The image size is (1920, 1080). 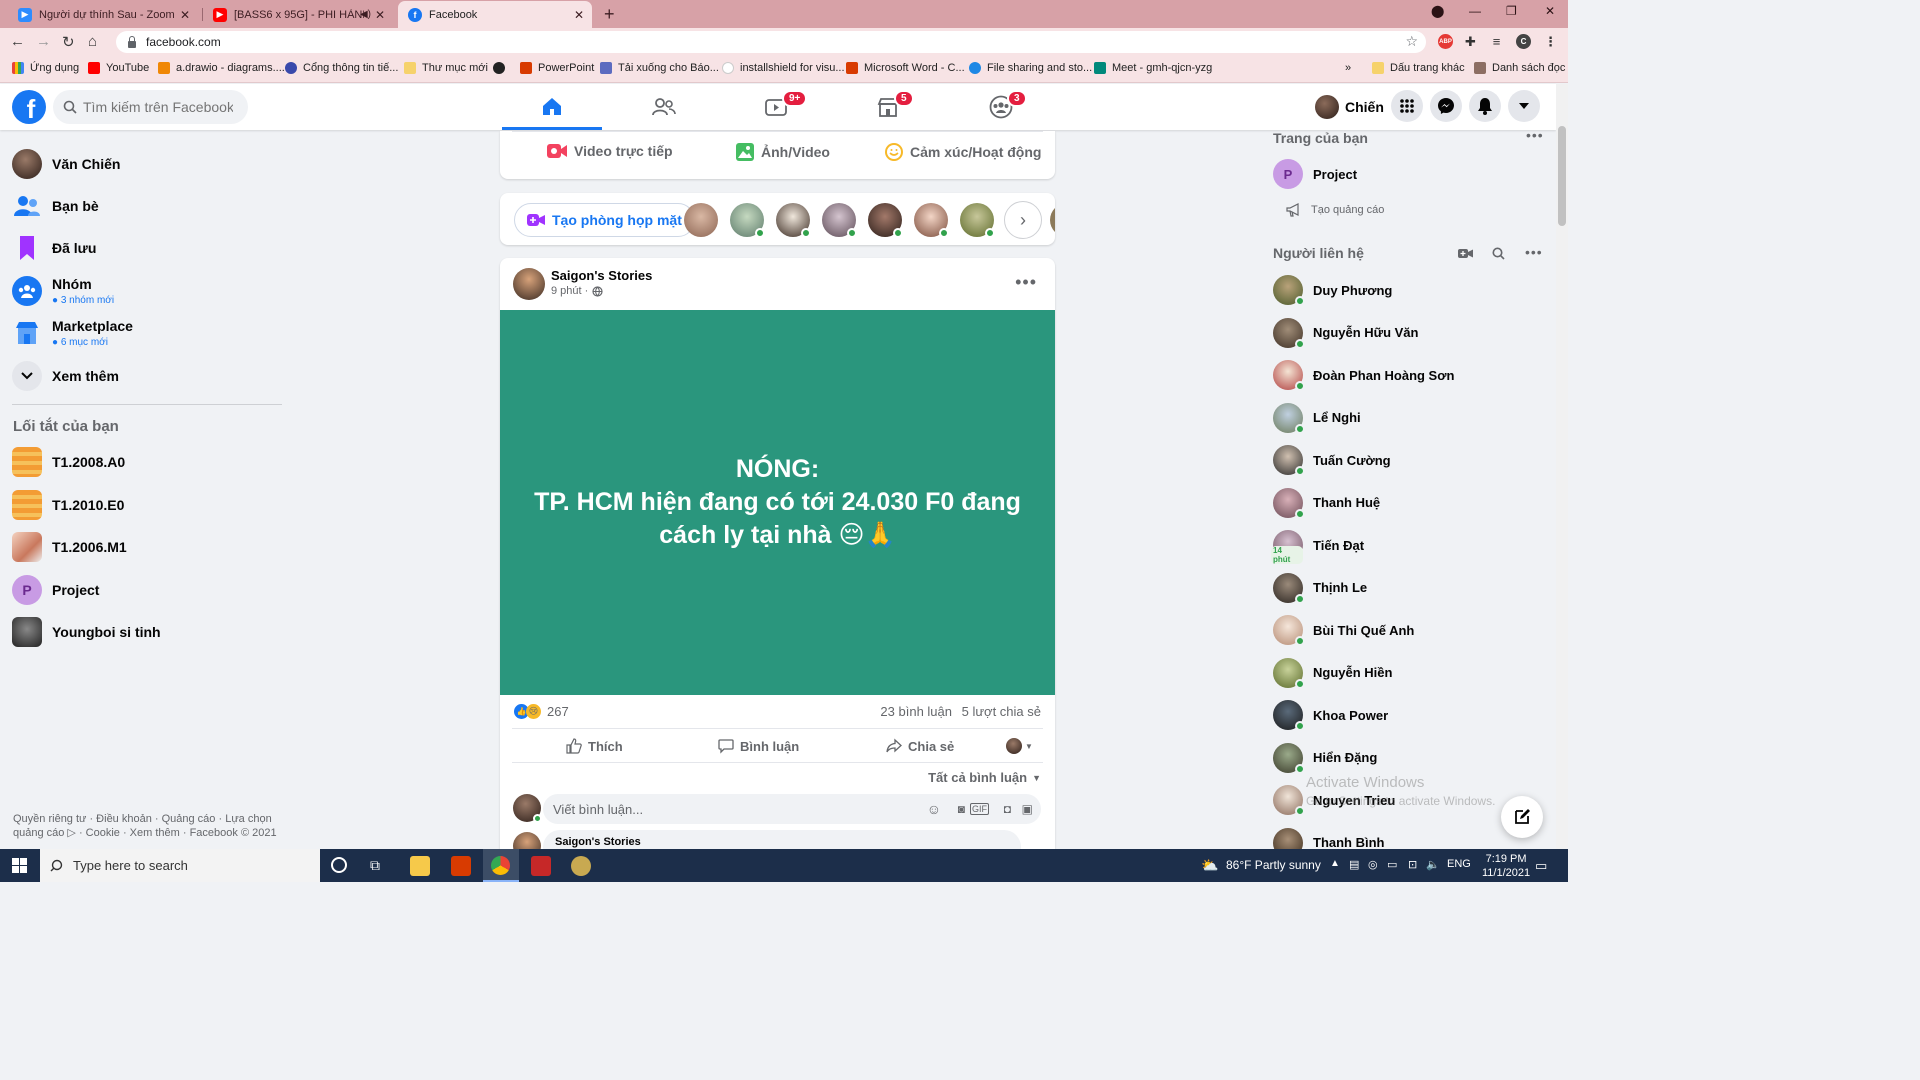 I want to click on bookmark-item: Ứng dụng, so click(x=45, y=68).